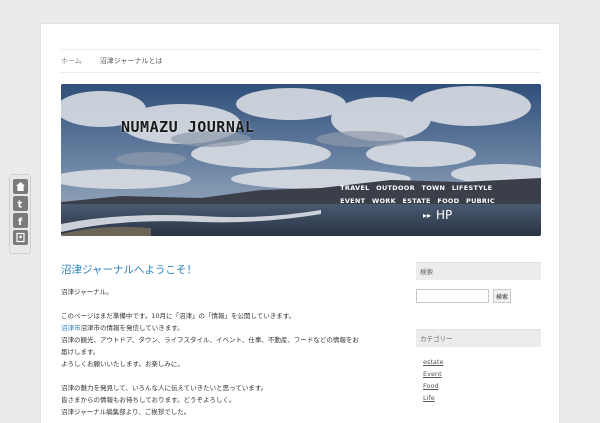  I want to click on banner-cat-event: EVENT, so click(352, 201).